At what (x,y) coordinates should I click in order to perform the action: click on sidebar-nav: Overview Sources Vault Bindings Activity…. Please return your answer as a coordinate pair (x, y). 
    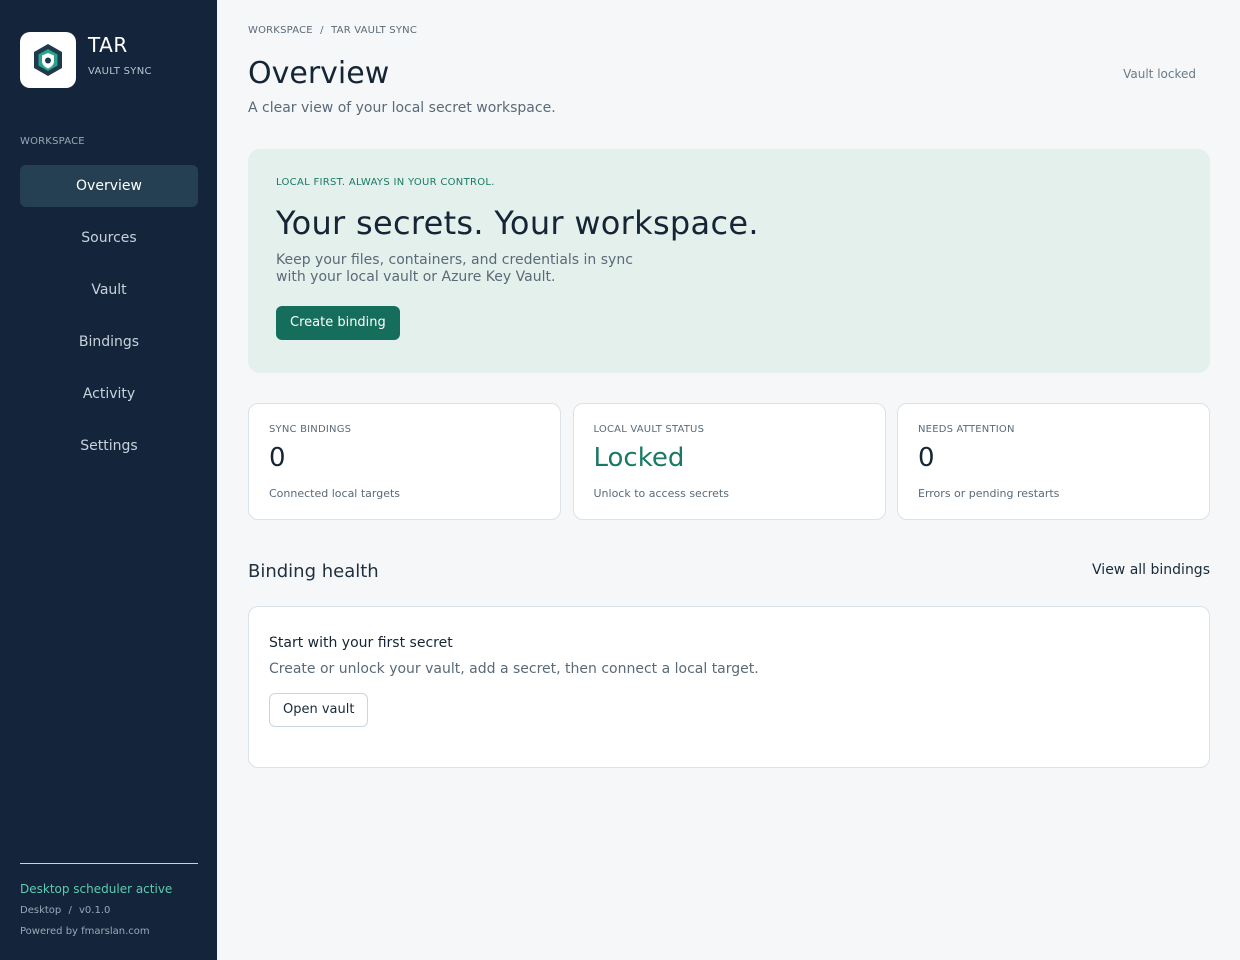
    Looking at the image, I should click on (109, 321).